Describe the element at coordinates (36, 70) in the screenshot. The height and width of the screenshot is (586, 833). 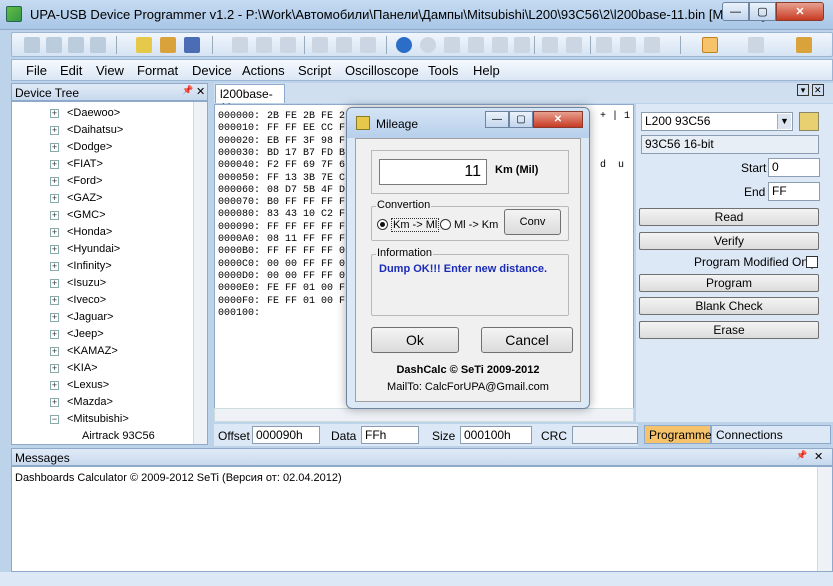
I see `menu-file: File` at that location.